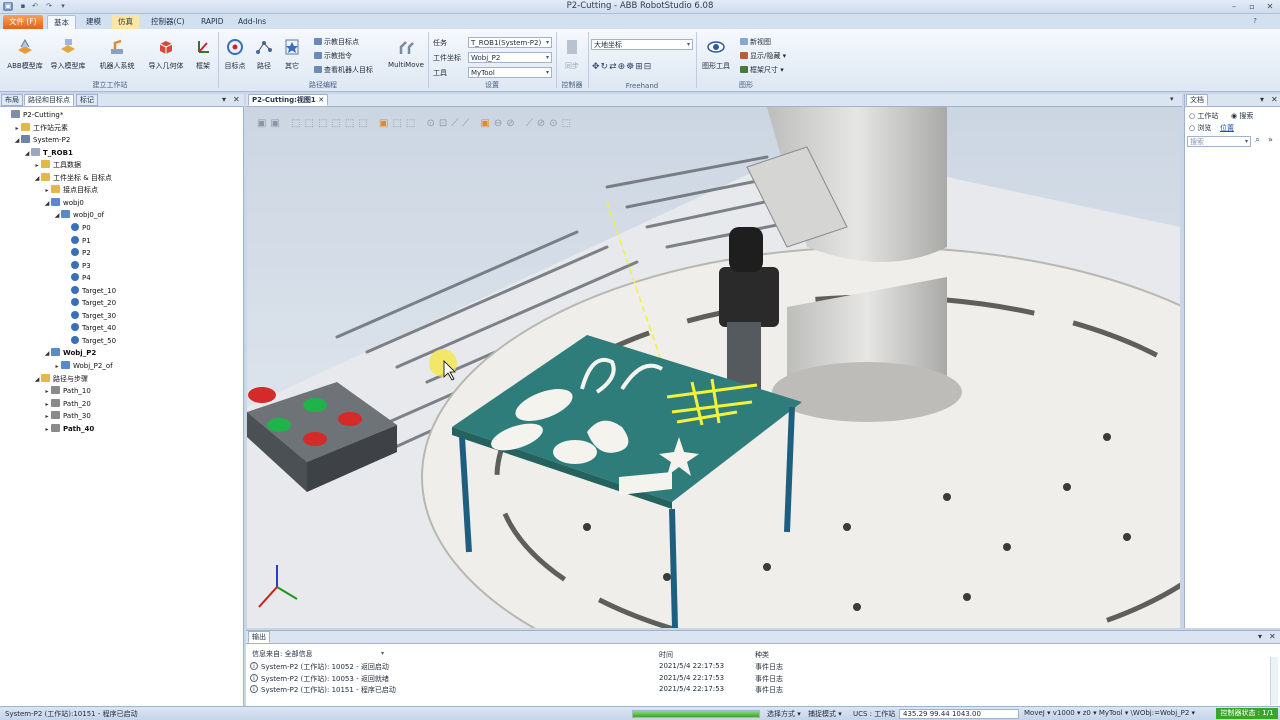 The width and height of the screenshot is (1280, 720). Describe the element at coordinates (83, 366) in the screenshot. I see `tree-node: ▸ Wobj_P2_of` at that location.